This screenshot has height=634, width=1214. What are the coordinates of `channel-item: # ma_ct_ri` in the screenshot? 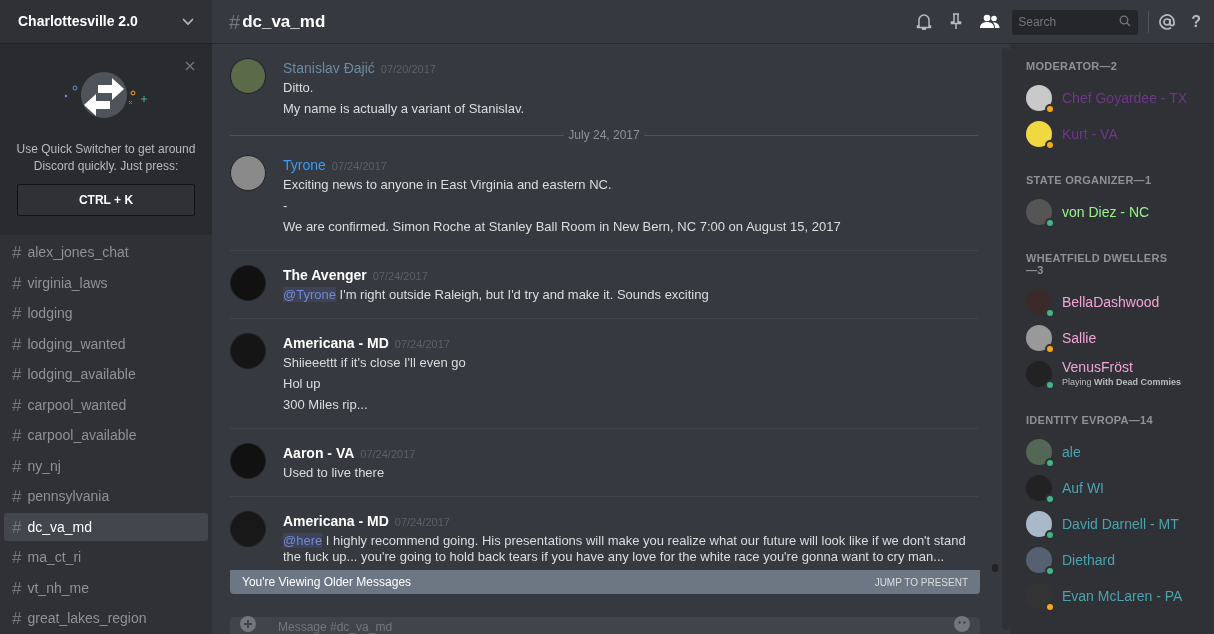 It's located at (106, 557).